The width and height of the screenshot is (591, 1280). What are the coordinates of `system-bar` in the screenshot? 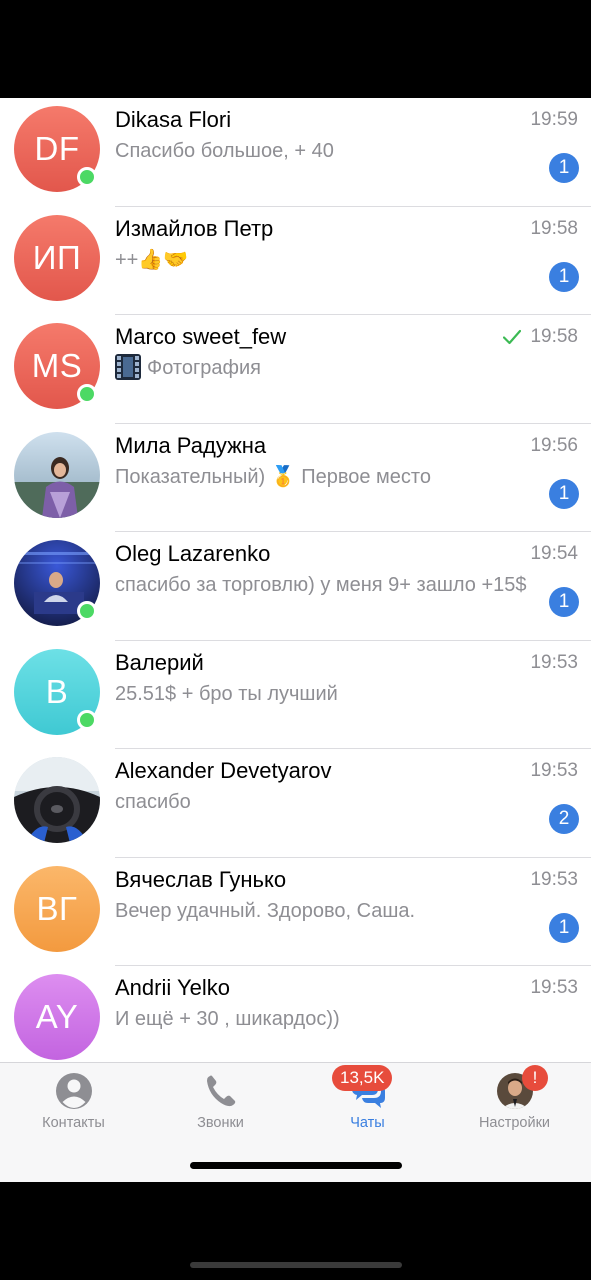 It's located at (296, 1265).